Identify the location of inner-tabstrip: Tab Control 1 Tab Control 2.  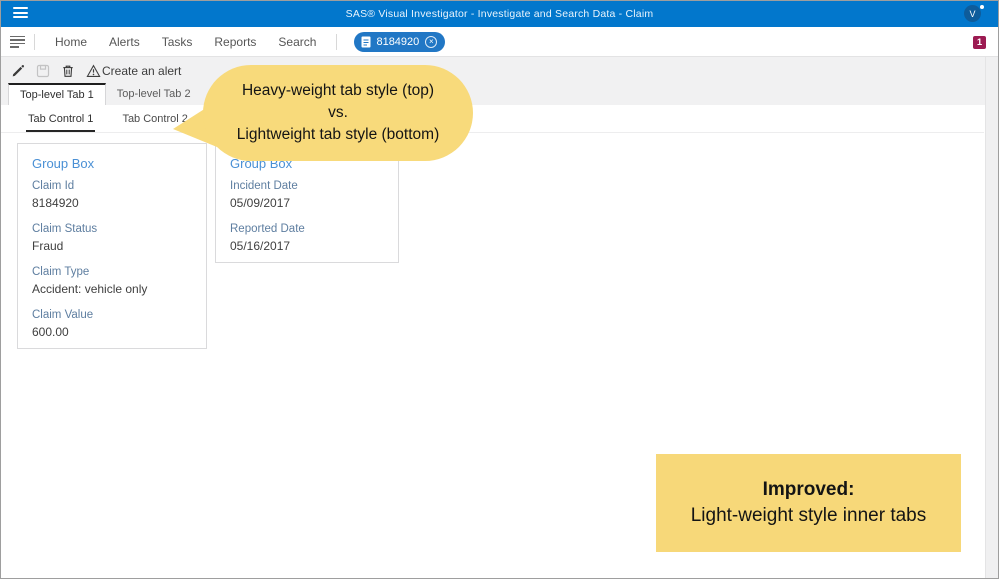
(492, 119).